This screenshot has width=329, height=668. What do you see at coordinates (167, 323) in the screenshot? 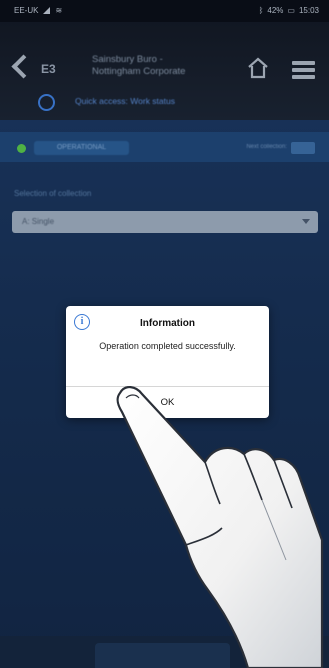
I see `dialog-title: Information` at bounding box center [167, 323].